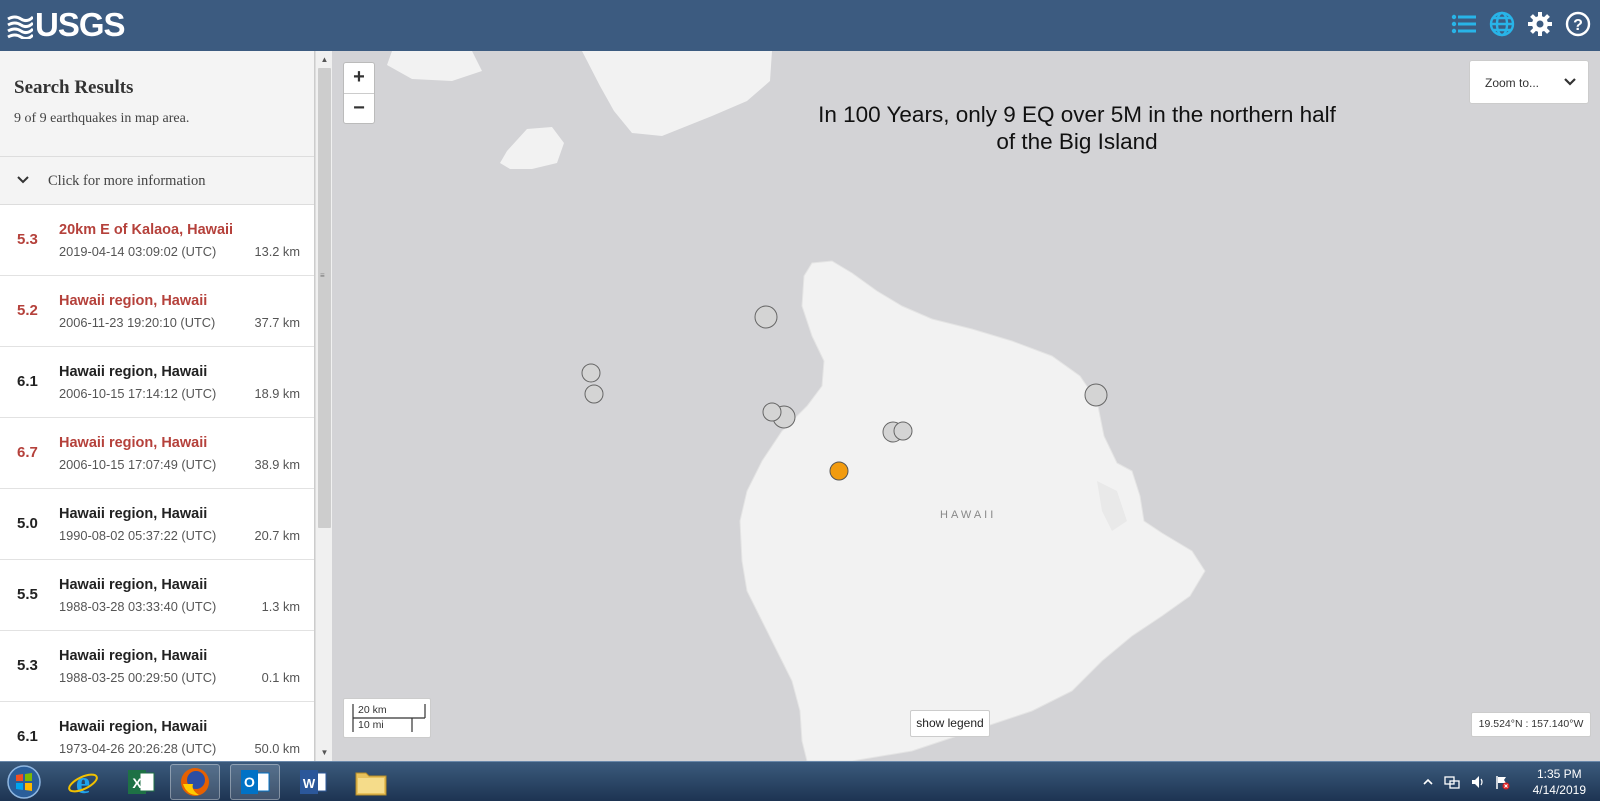  Describe the element at coordinates (1428, 782) in the screenshot. I see `show-hidden-icons-icon` at that location.